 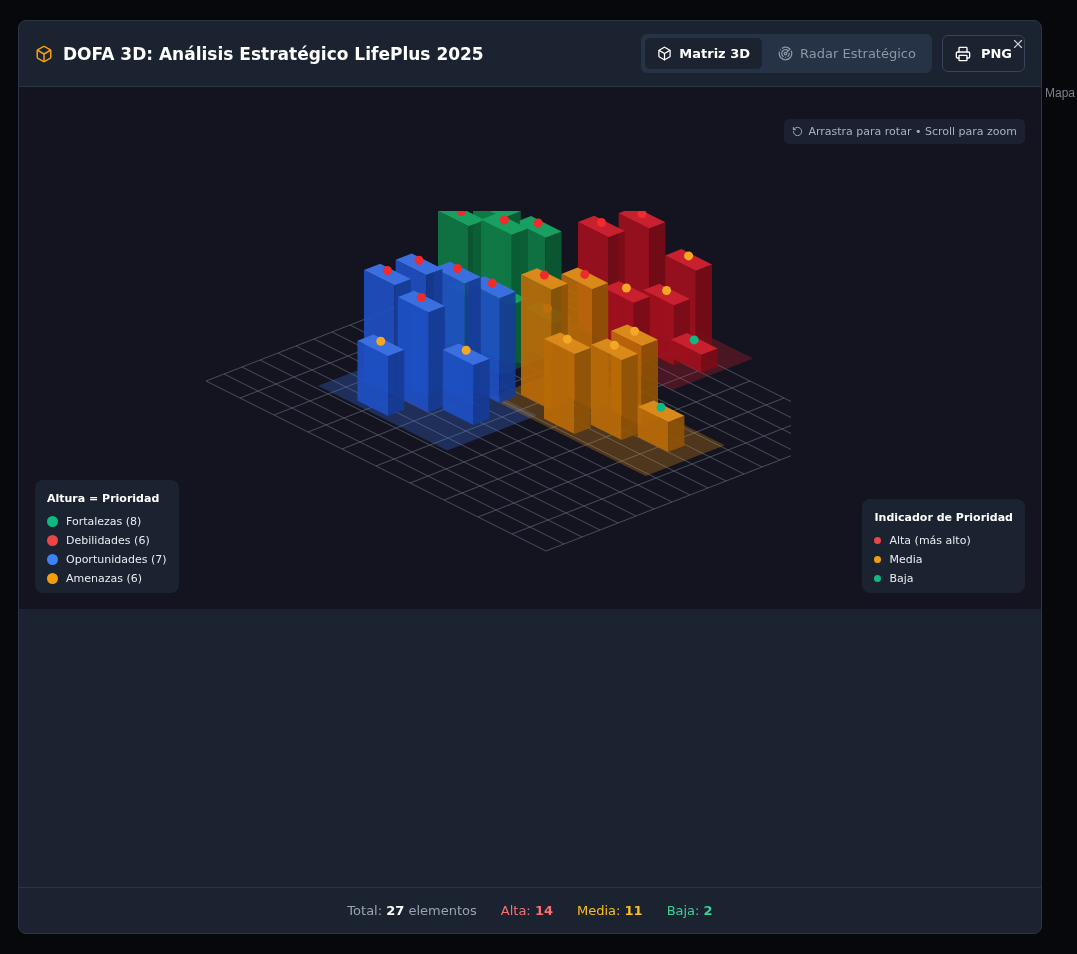 What do you see at coordinates (943, 517) in the screenshot?
I see `legend-title: Indicador de Prioridad` at bounding box center [943, 517].